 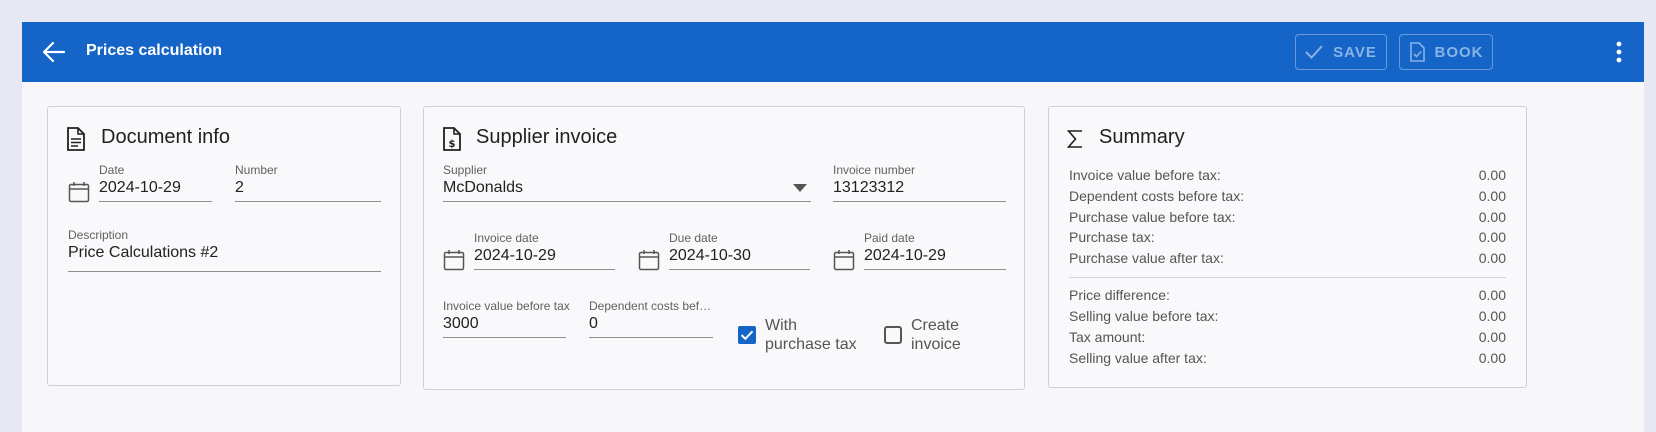 What do you see at coordinates (506, 306) in the screenshot?
I see `invoice-value-label: Invoice value before tax` at bounding box center [506, 306].